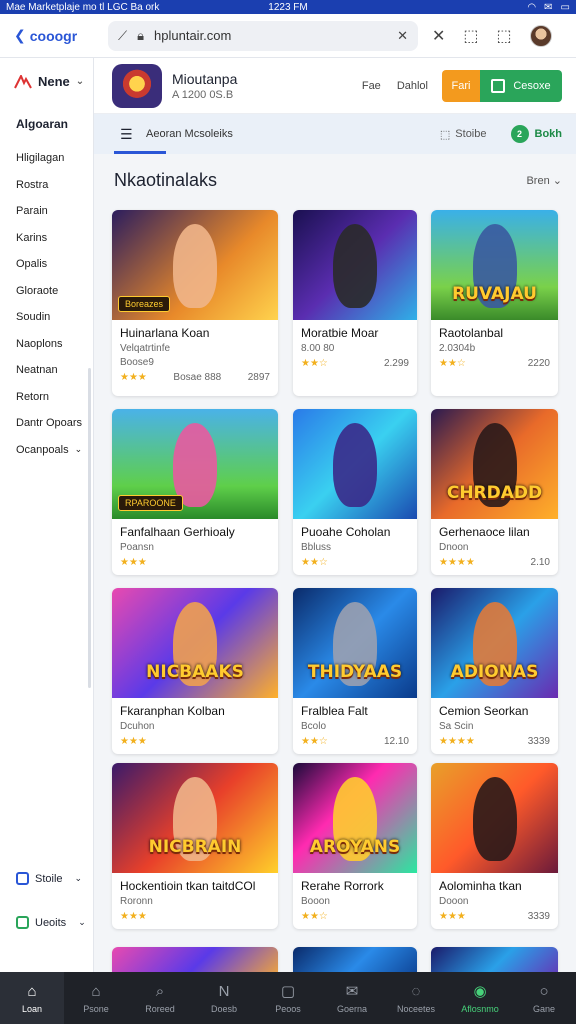 The height and width of the screenshot is (1024, 576). Describe the element at coordinates (54, 158) in the screenshot. I see `sidebar-item: Hligilagan` at that location.